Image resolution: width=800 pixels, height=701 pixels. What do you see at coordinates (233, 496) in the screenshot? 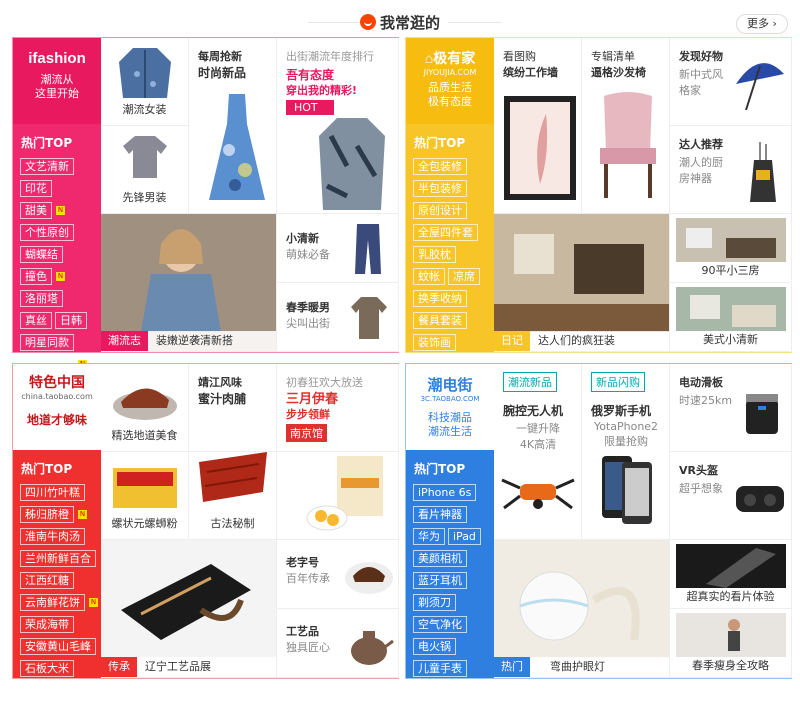
I see `tile-ancient-recipe: 古法秘制` at bounding box center [233, 496].